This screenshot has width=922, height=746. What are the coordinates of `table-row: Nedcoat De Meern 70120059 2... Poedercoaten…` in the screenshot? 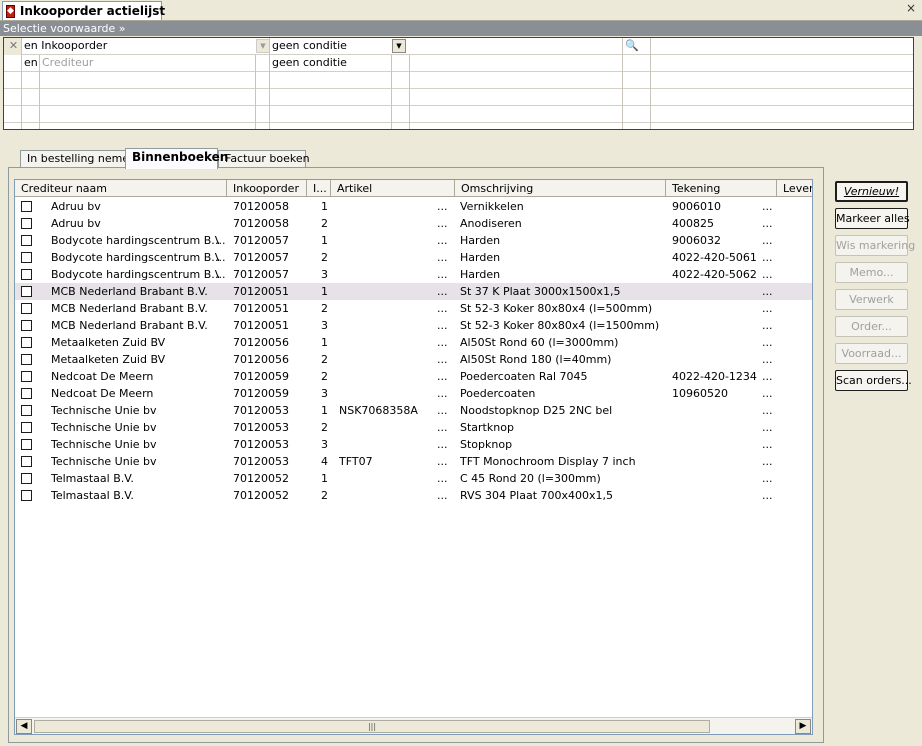 It's located at (413, 376).